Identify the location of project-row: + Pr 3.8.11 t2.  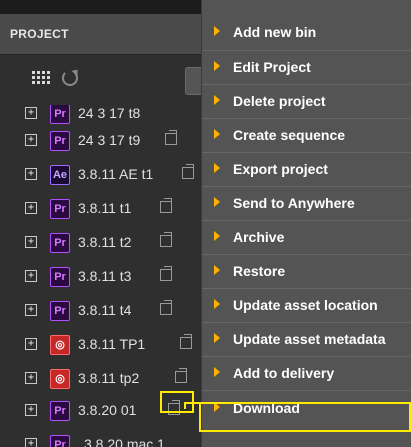
(100, 242).